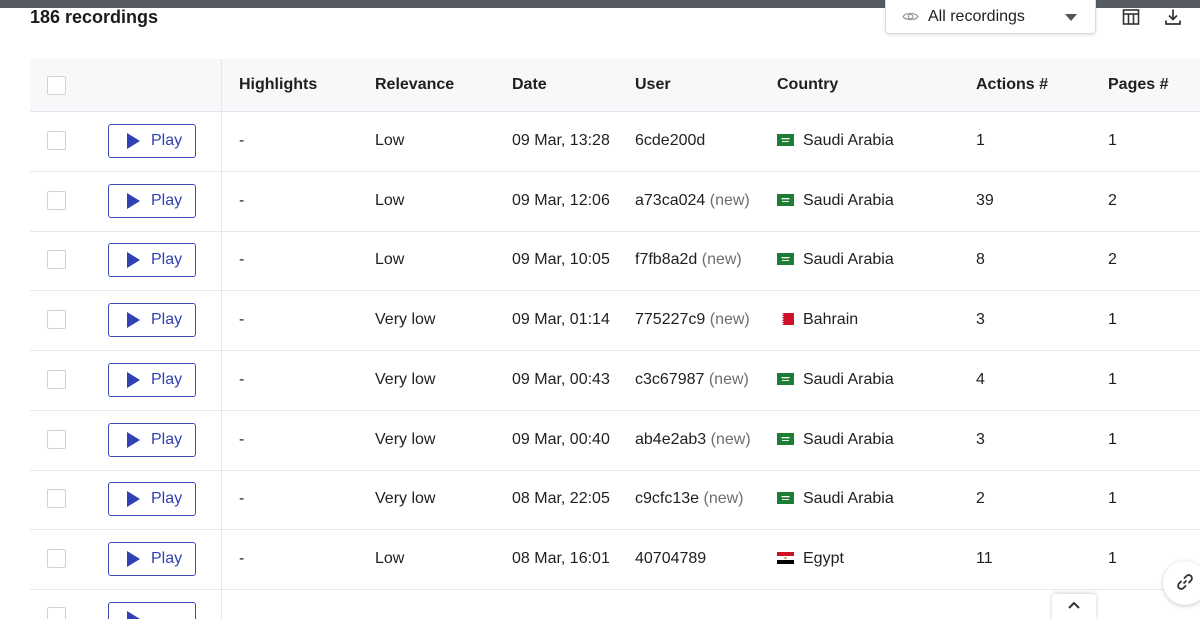 This screenshot has width=1200, height=620. What do you see at coordinates (1138, 85) in the screenshot?
I see `column-header-pages: Pages #` at bounding box center [1138, 85].